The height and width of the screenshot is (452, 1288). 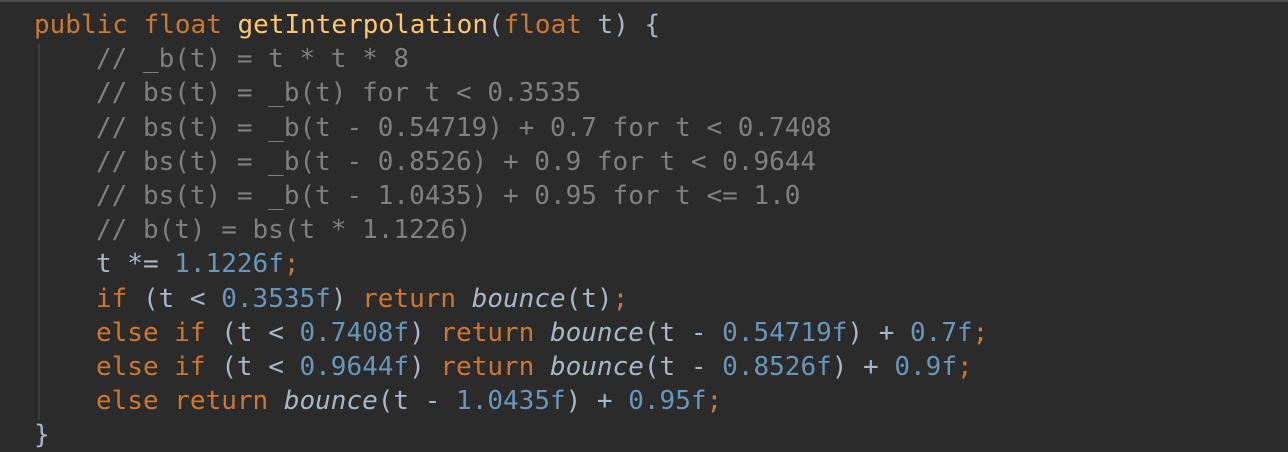 What do you see at coordinates (354, 366) in the screenshot?
I see `number-literal: 0.9644f` at bounding box center [354, 366].